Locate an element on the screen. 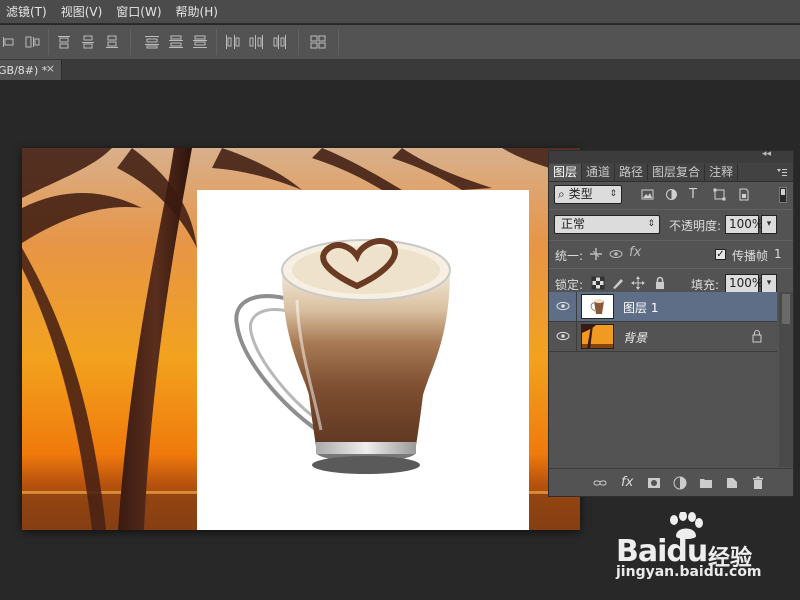 The height and width of the screenshot is (600, 800). lock-image-icon is located at coordinates (618, 283).